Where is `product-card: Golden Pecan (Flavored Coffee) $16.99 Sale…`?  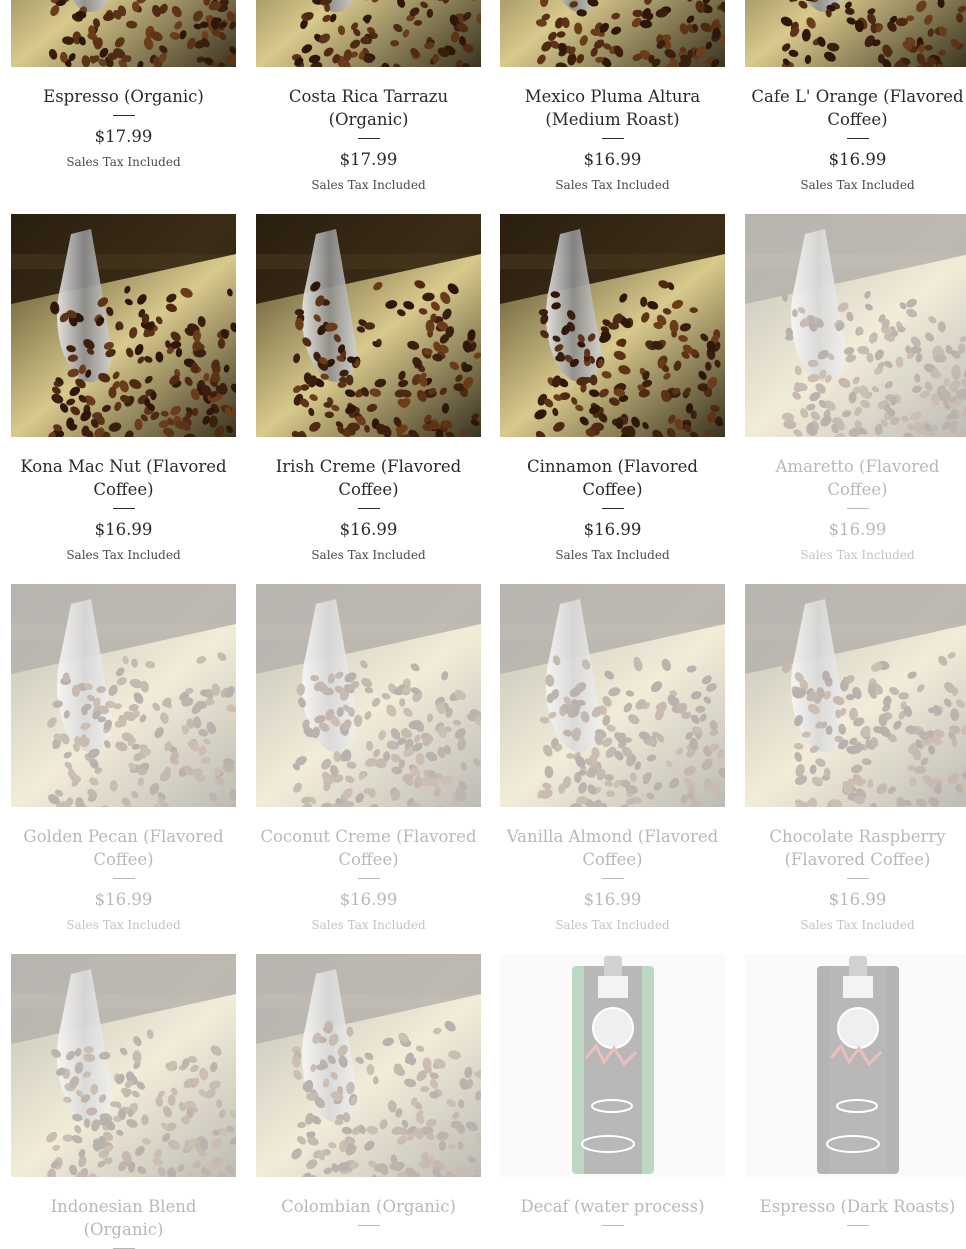 product-card: Golden Pecan (Flavored Coffee) $16.99 Sale… is located at coordinates (123, 758).